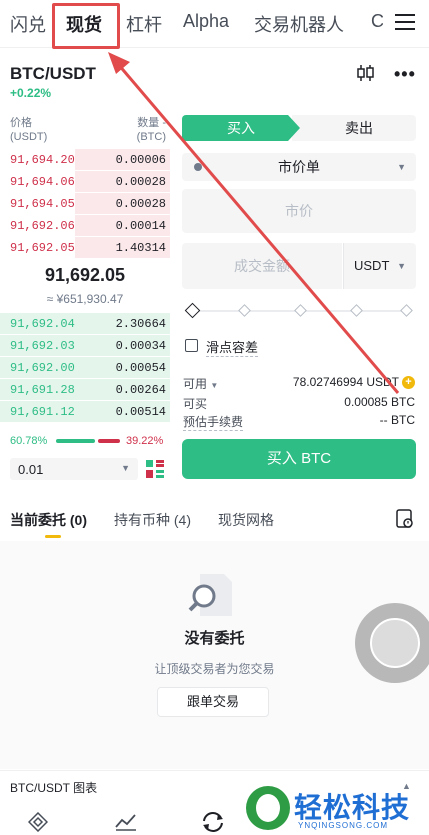 Image resolution: width=429 pixels, height=835 pixels. I want to click on copy-trading-button: 跟单交易, so click(213, 702).